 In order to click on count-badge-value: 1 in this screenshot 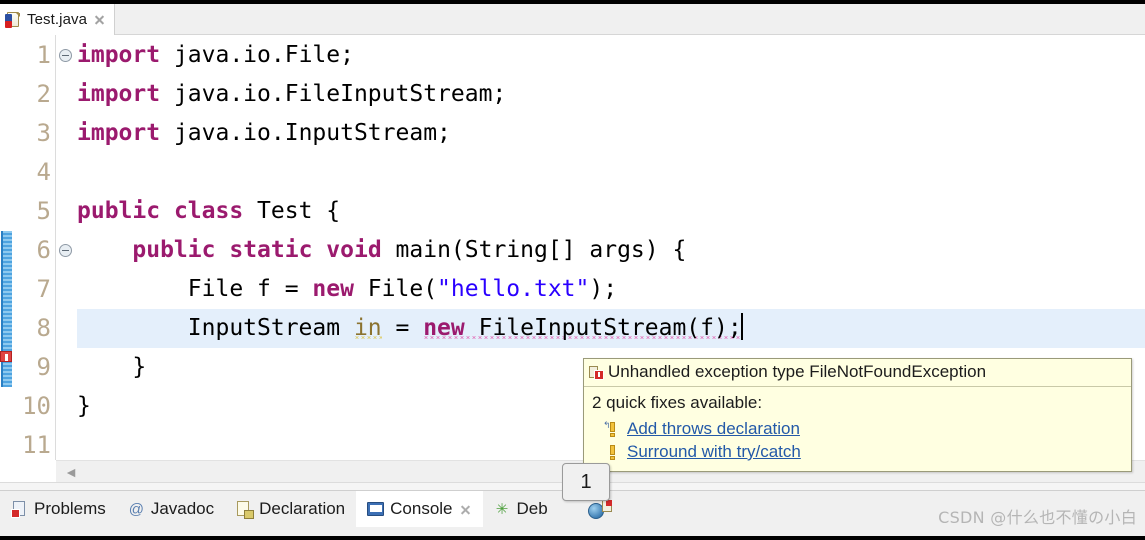, I will do `click(586, 481)`.